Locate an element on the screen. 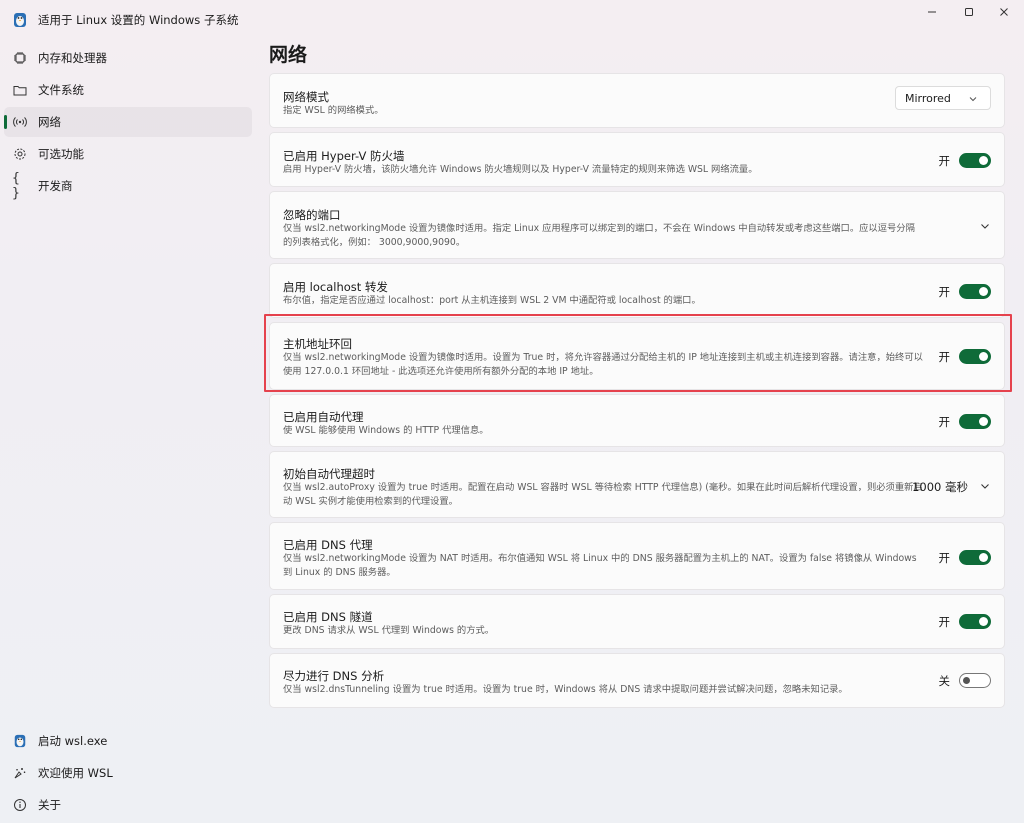 This screenshot has width=1024, height=823. sidebar-item-optional-features: 可选功能 is located at coordinates (128, 154).